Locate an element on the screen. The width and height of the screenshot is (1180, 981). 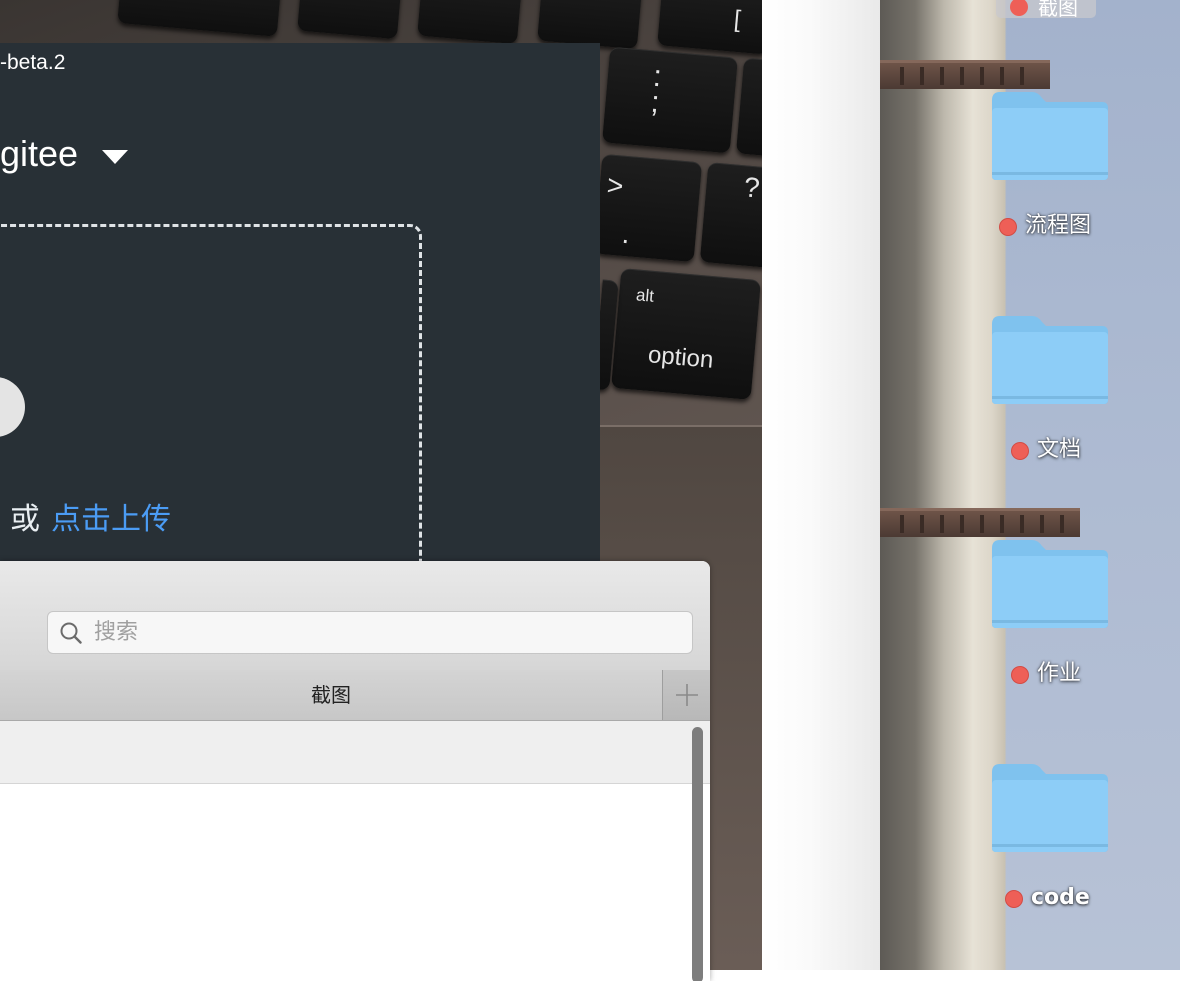
desktop-item-screenshots: 截图 is located at coordinates (1046, 10).